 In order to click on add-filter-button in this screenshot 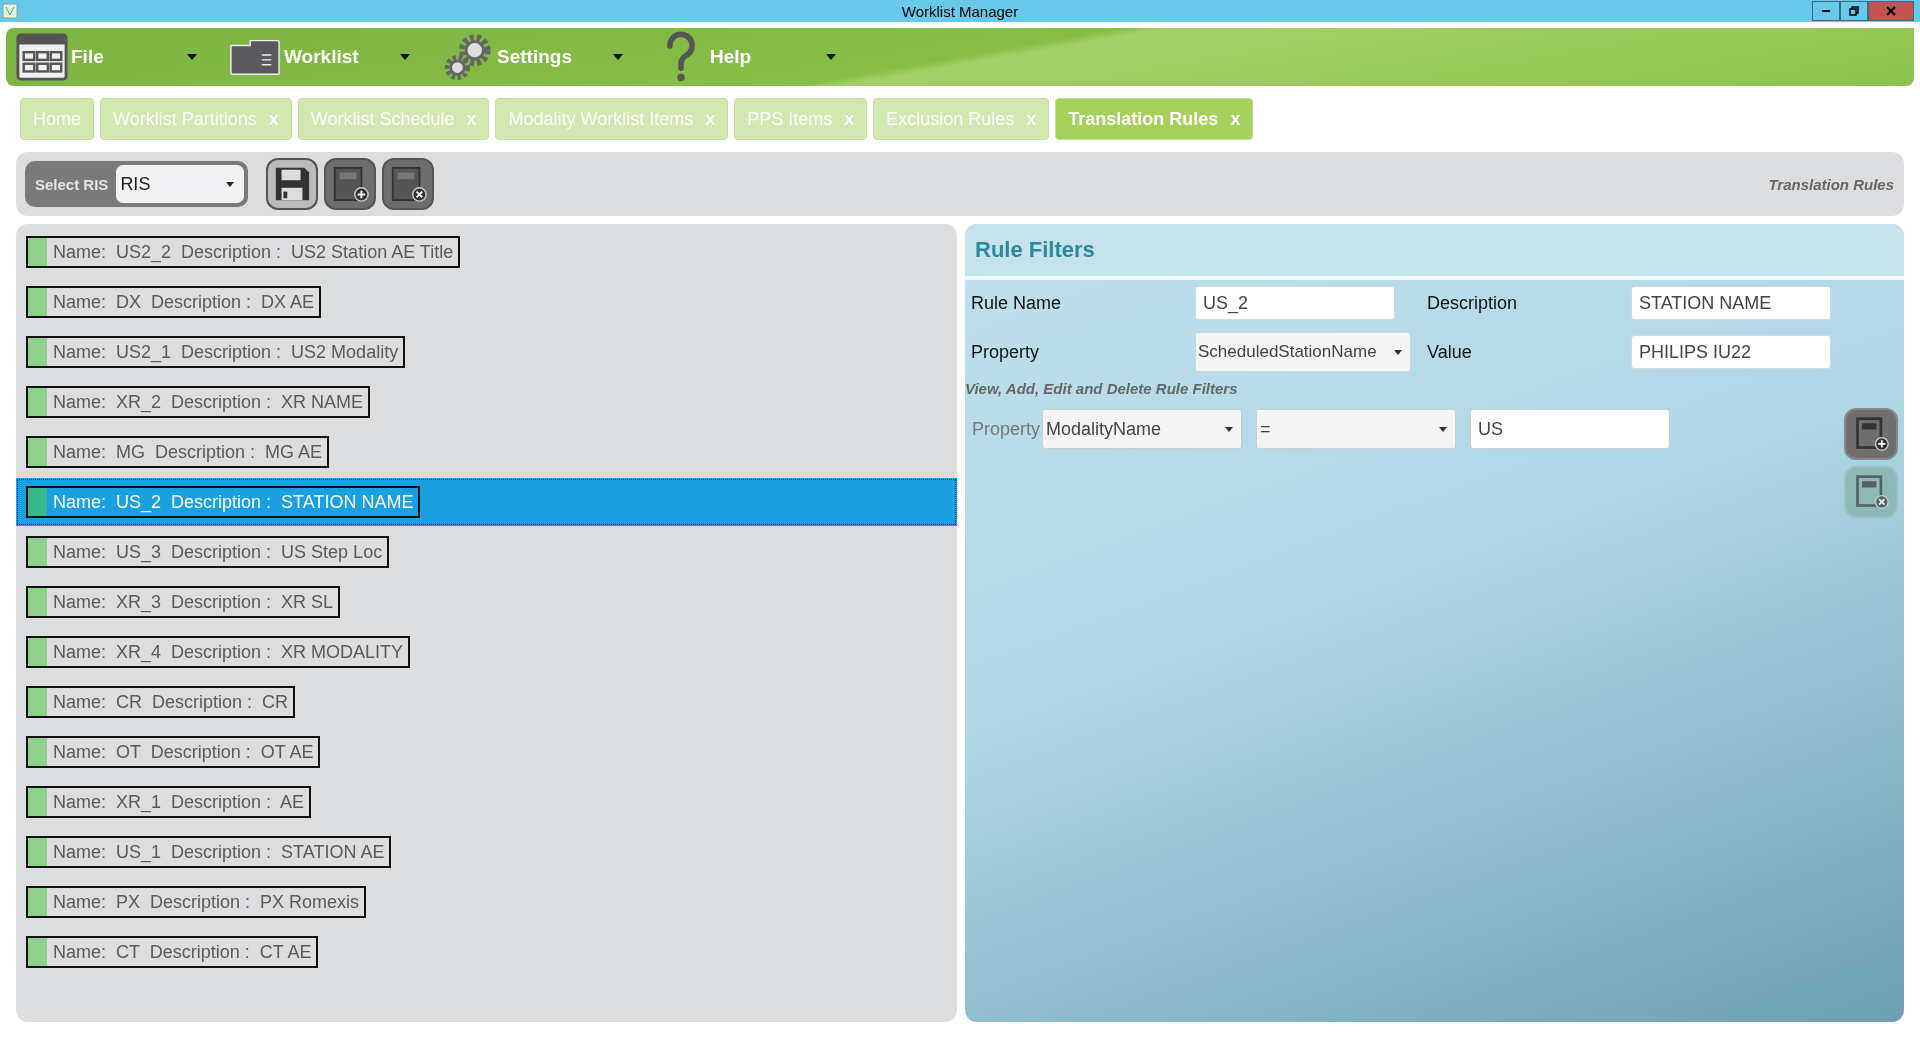, I will do `click(1871, 434)`.